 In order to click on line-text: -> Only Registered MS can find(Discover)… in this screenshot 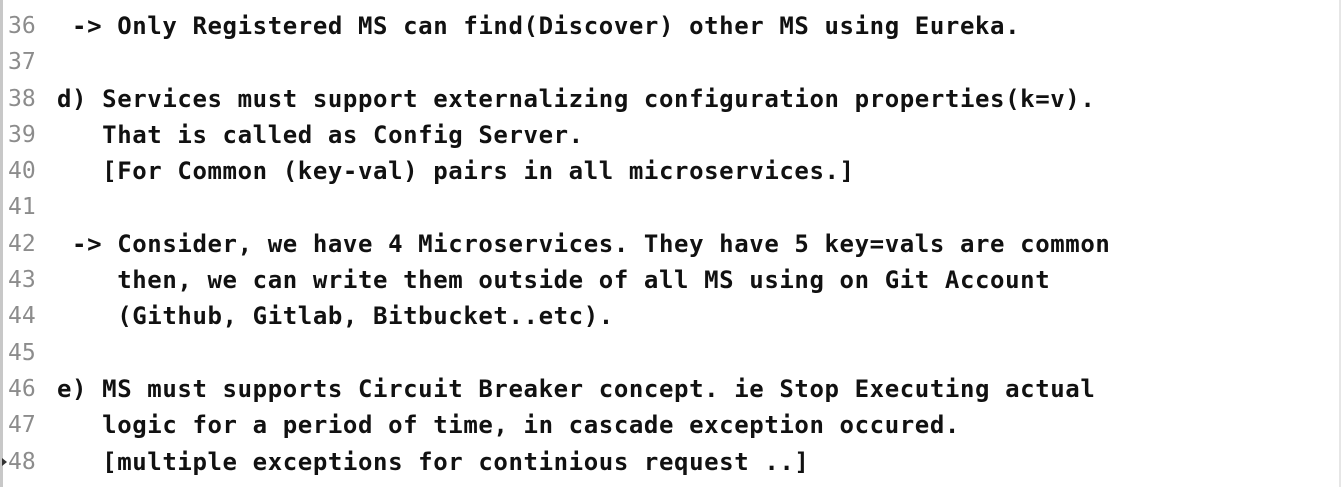, I will do `click(538, 26)`.